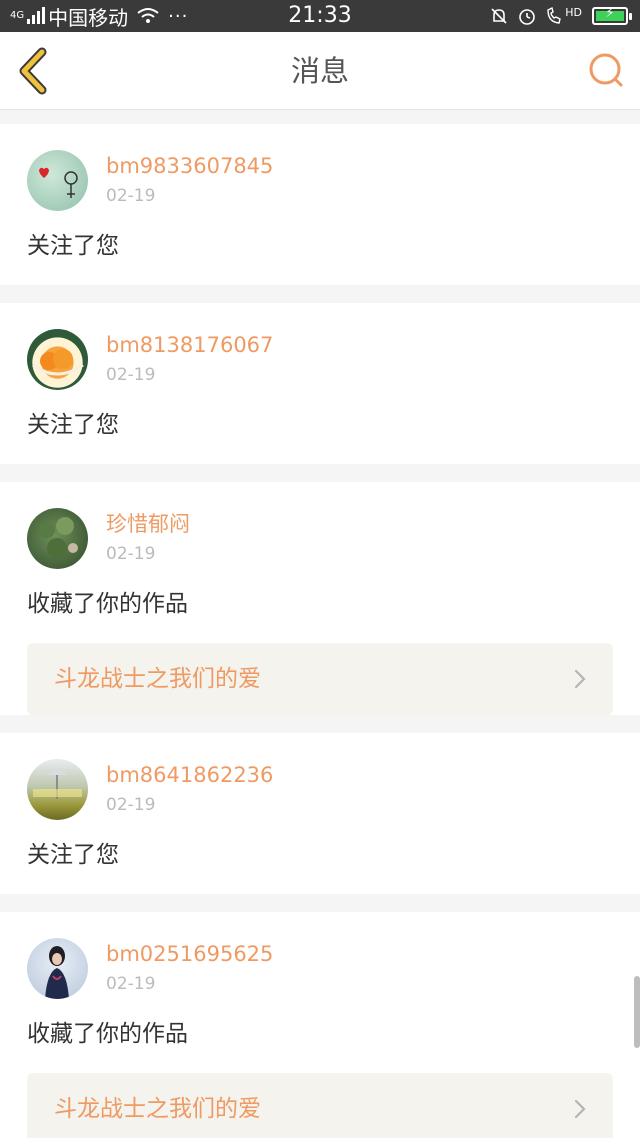 The height and width of the screenshot is (1138, 640). I want to click on search-icon, so click(606, 70).